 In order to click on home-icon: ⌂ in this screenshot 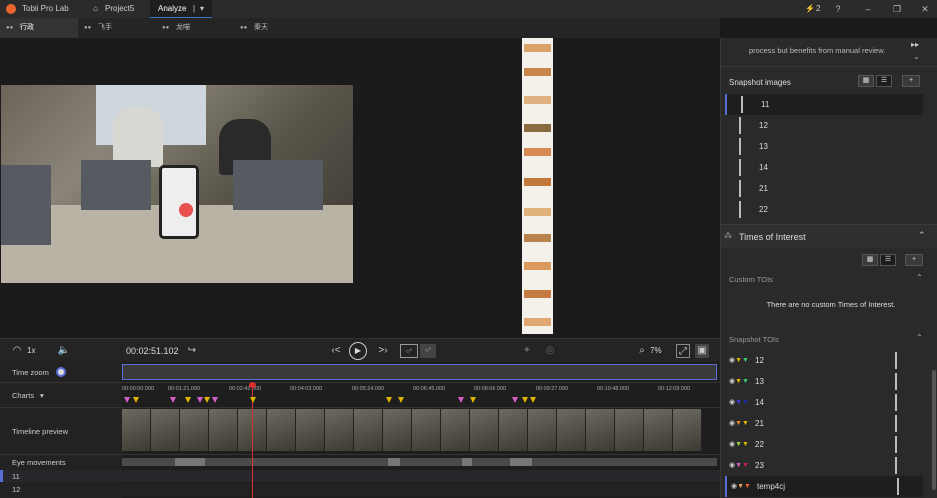, I will do `click(95, 8)`.